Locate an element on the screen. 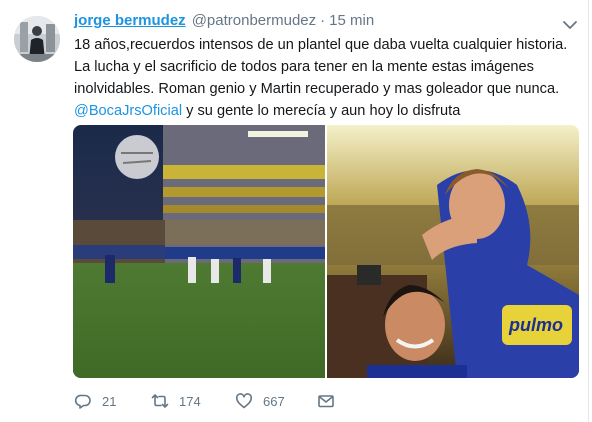  author-name: jorge bermudez is located at coordinates (130, 20).